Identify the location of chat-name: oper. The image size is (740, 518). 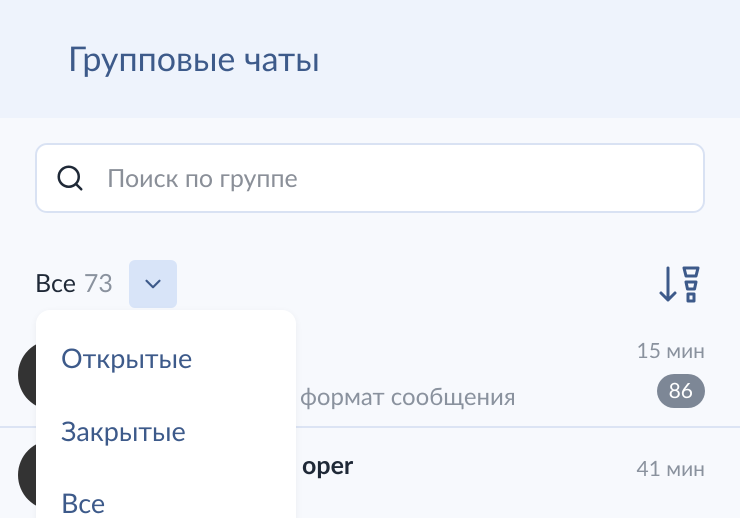
(327, 465).